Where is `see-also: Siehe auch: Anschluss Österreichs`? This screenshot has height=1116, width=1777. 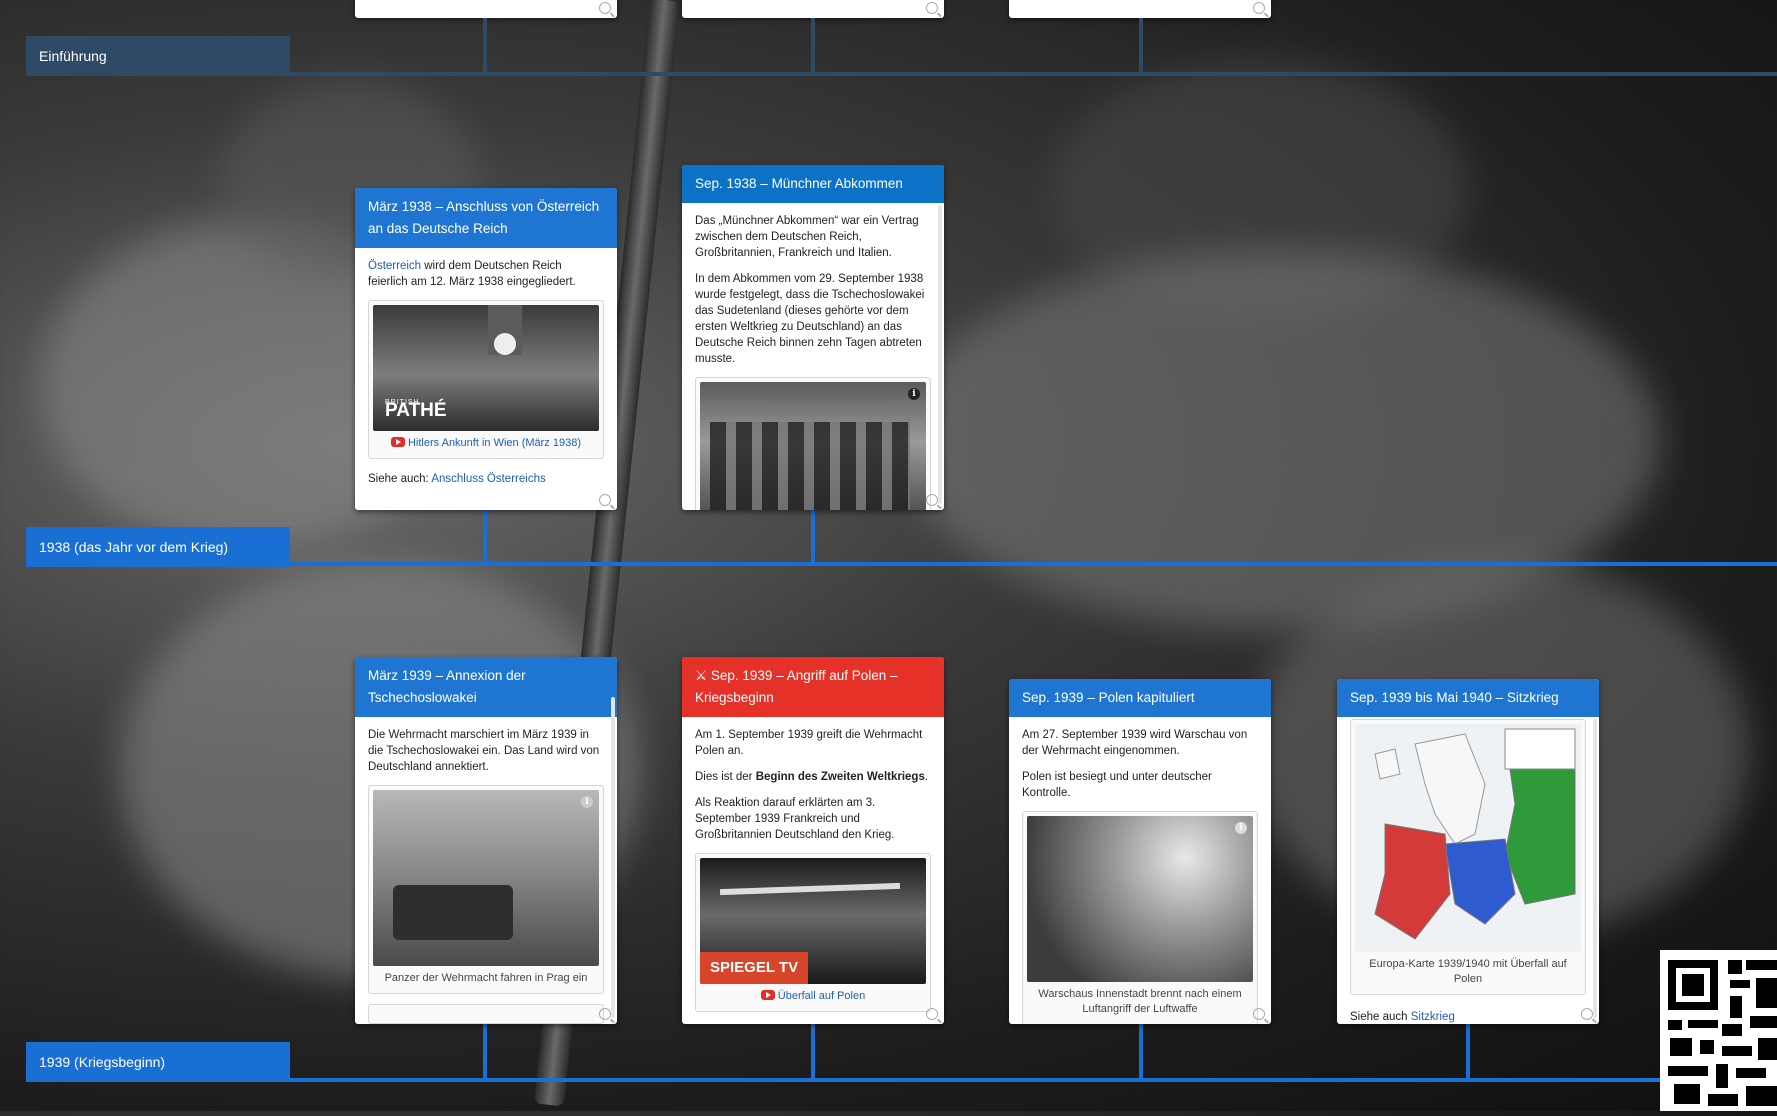 see-also: Siehe auch: Anschluss Österreichs is located at coordinates (486, 479).